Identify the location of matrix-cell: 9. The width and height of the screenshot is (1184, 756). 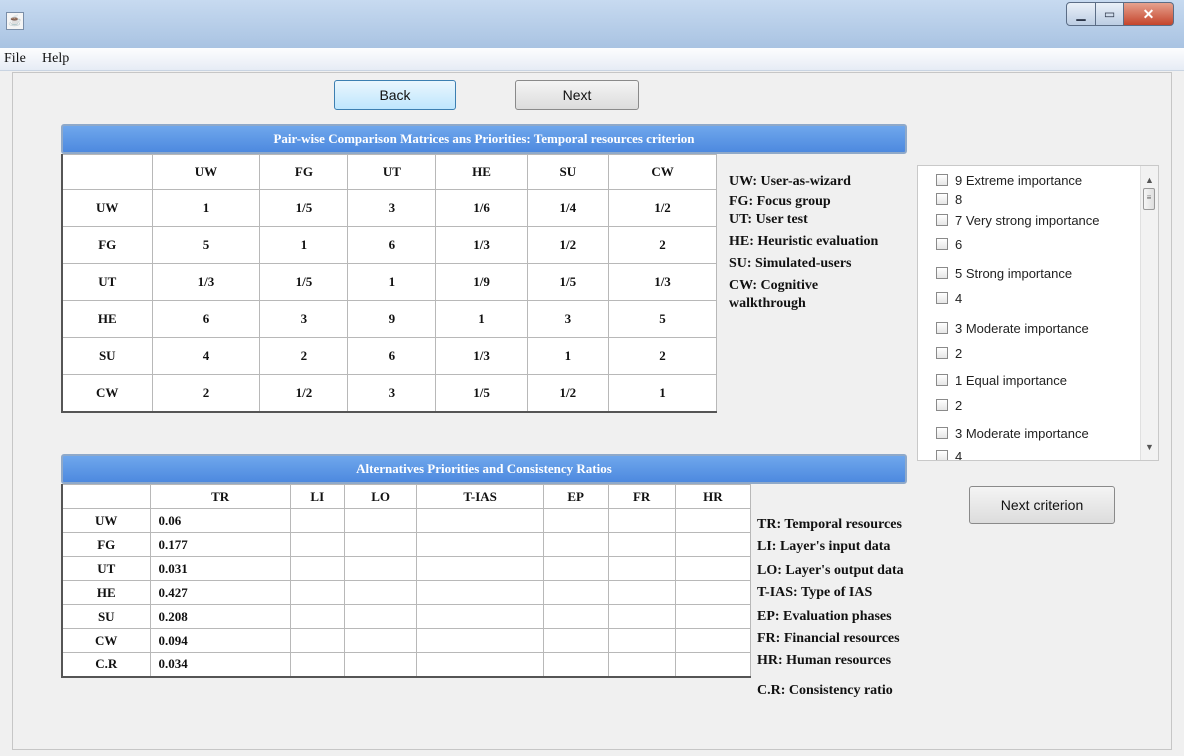
(392, 319).